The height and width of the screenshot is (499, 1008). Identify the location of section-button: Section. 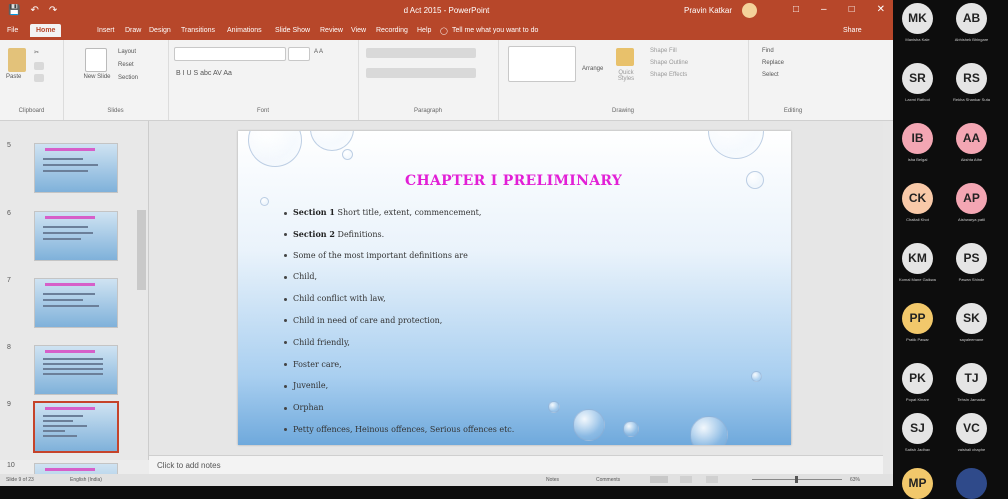
(128, 78).